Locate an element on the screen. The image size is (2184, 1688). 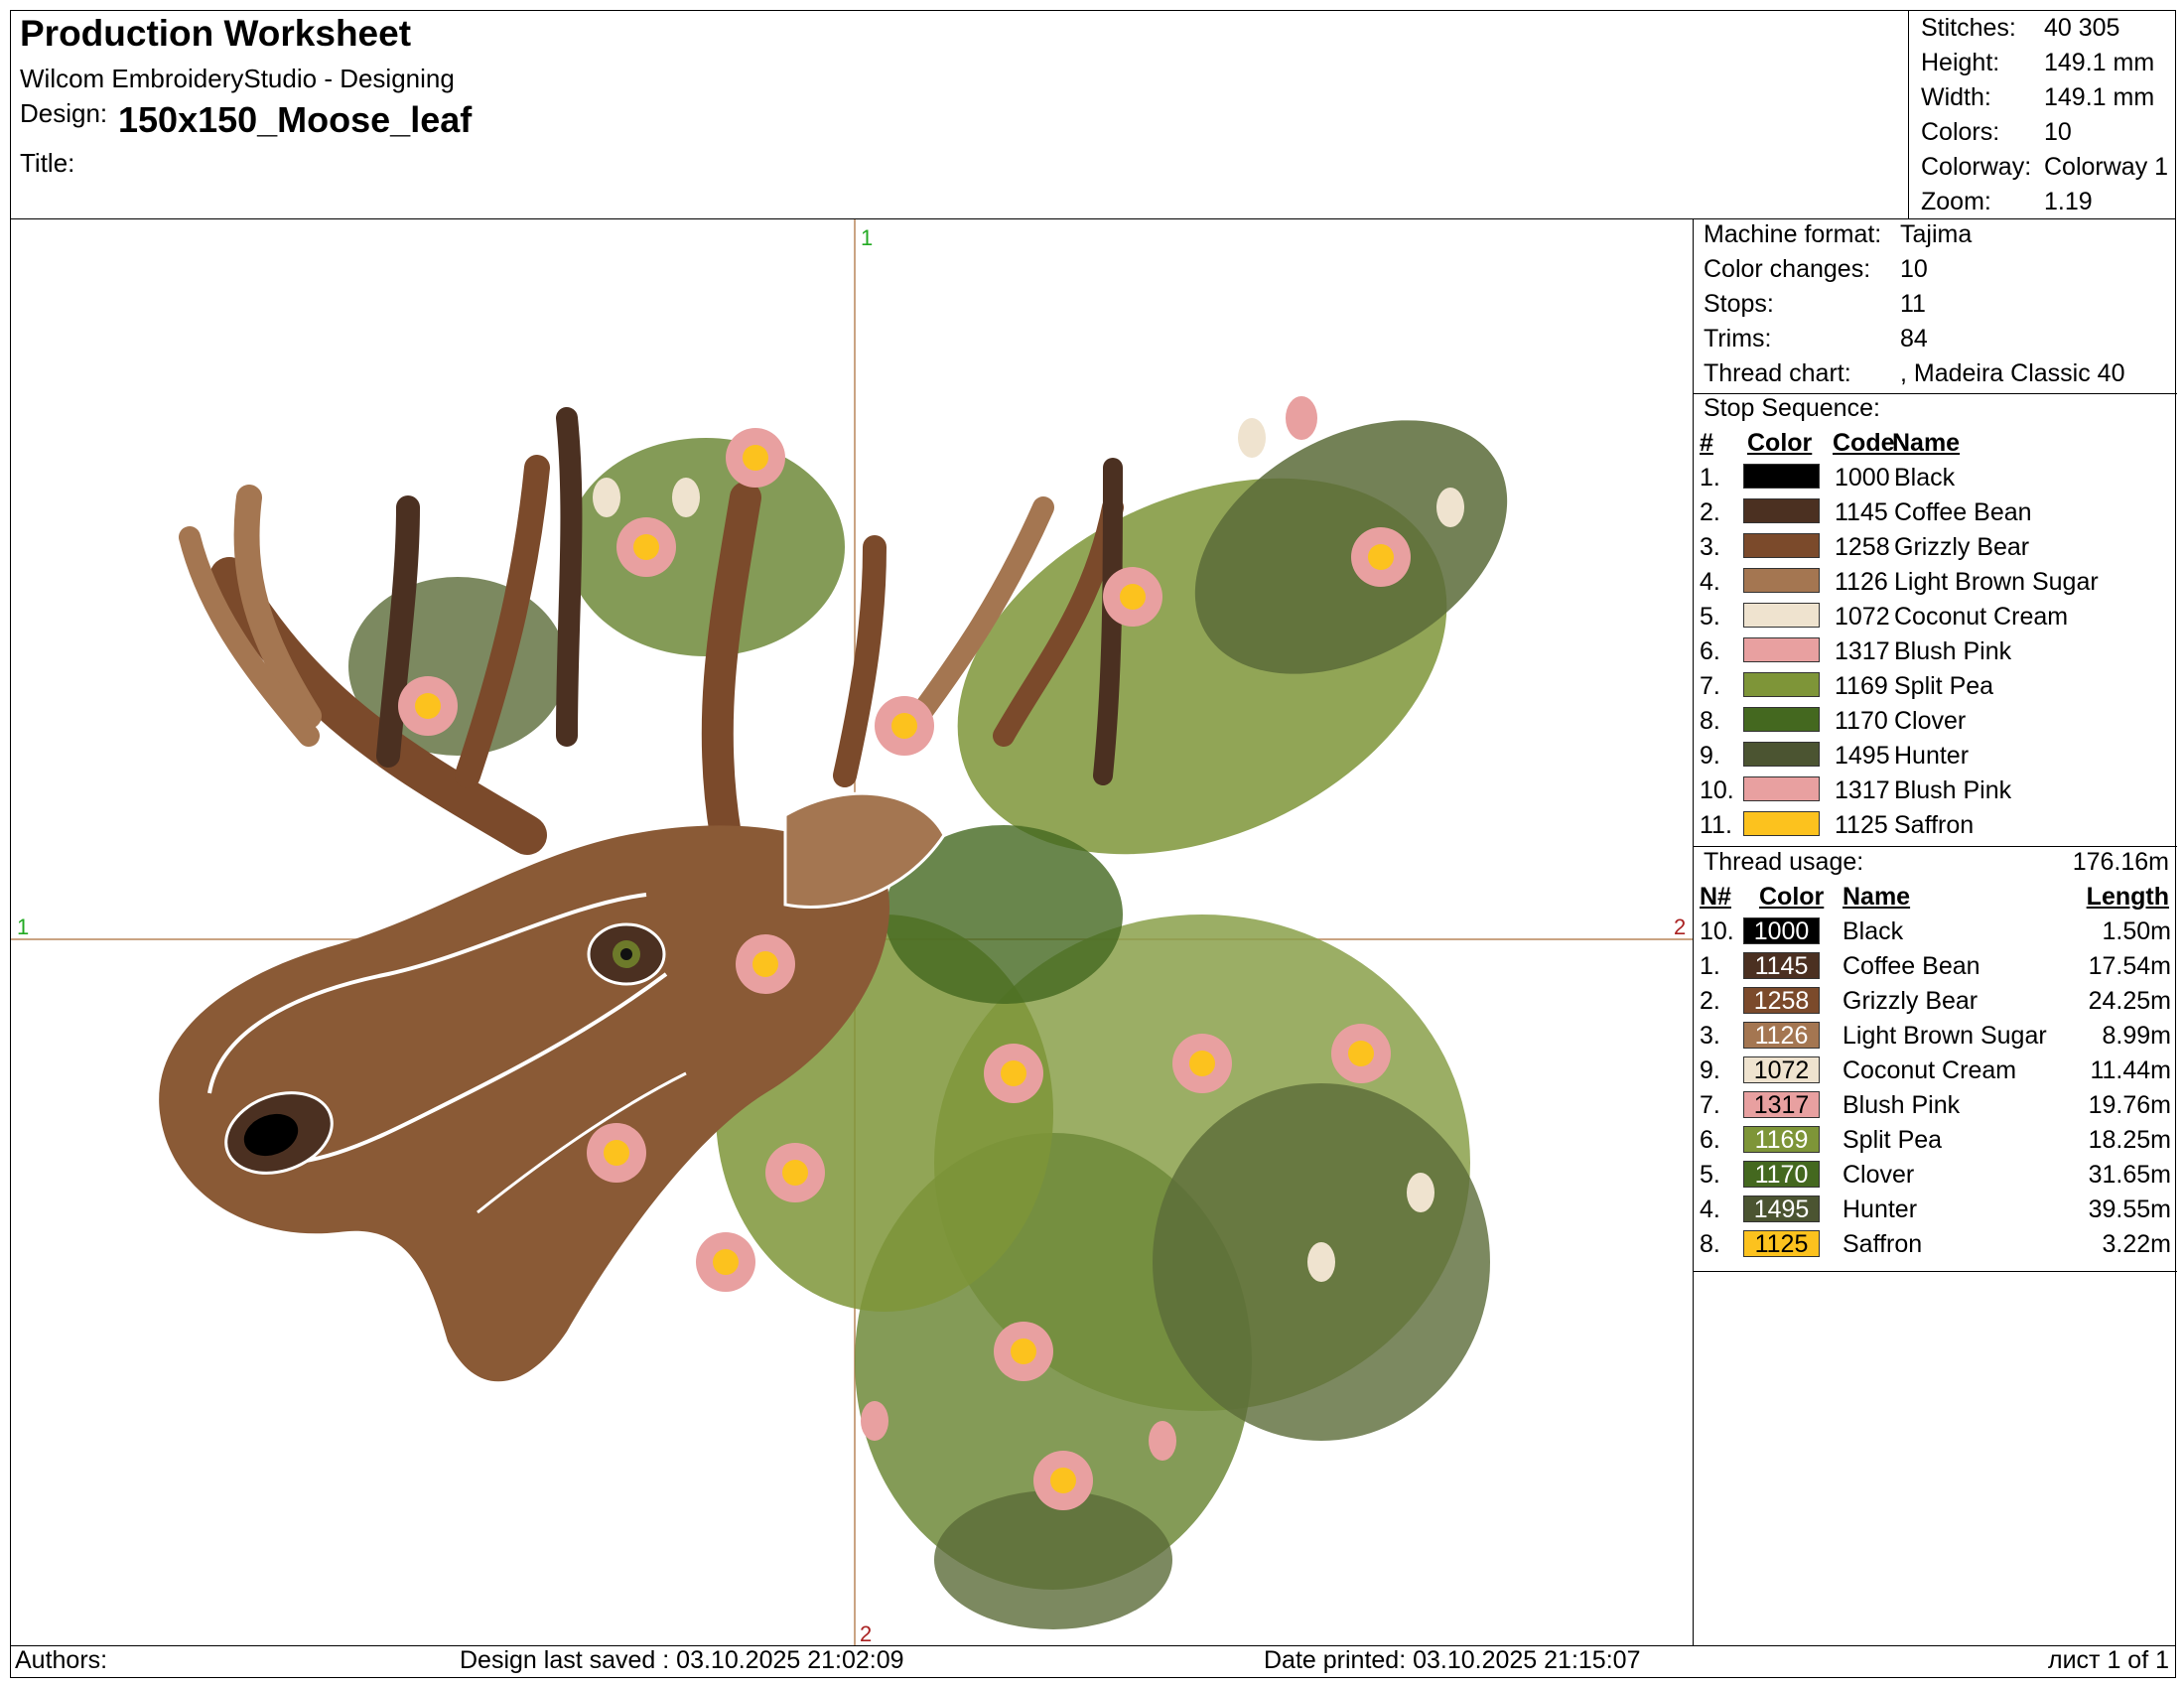
thread-usage-row: 8. 1125 Saffron 3.22m is located at coordinates (1935, 1247).